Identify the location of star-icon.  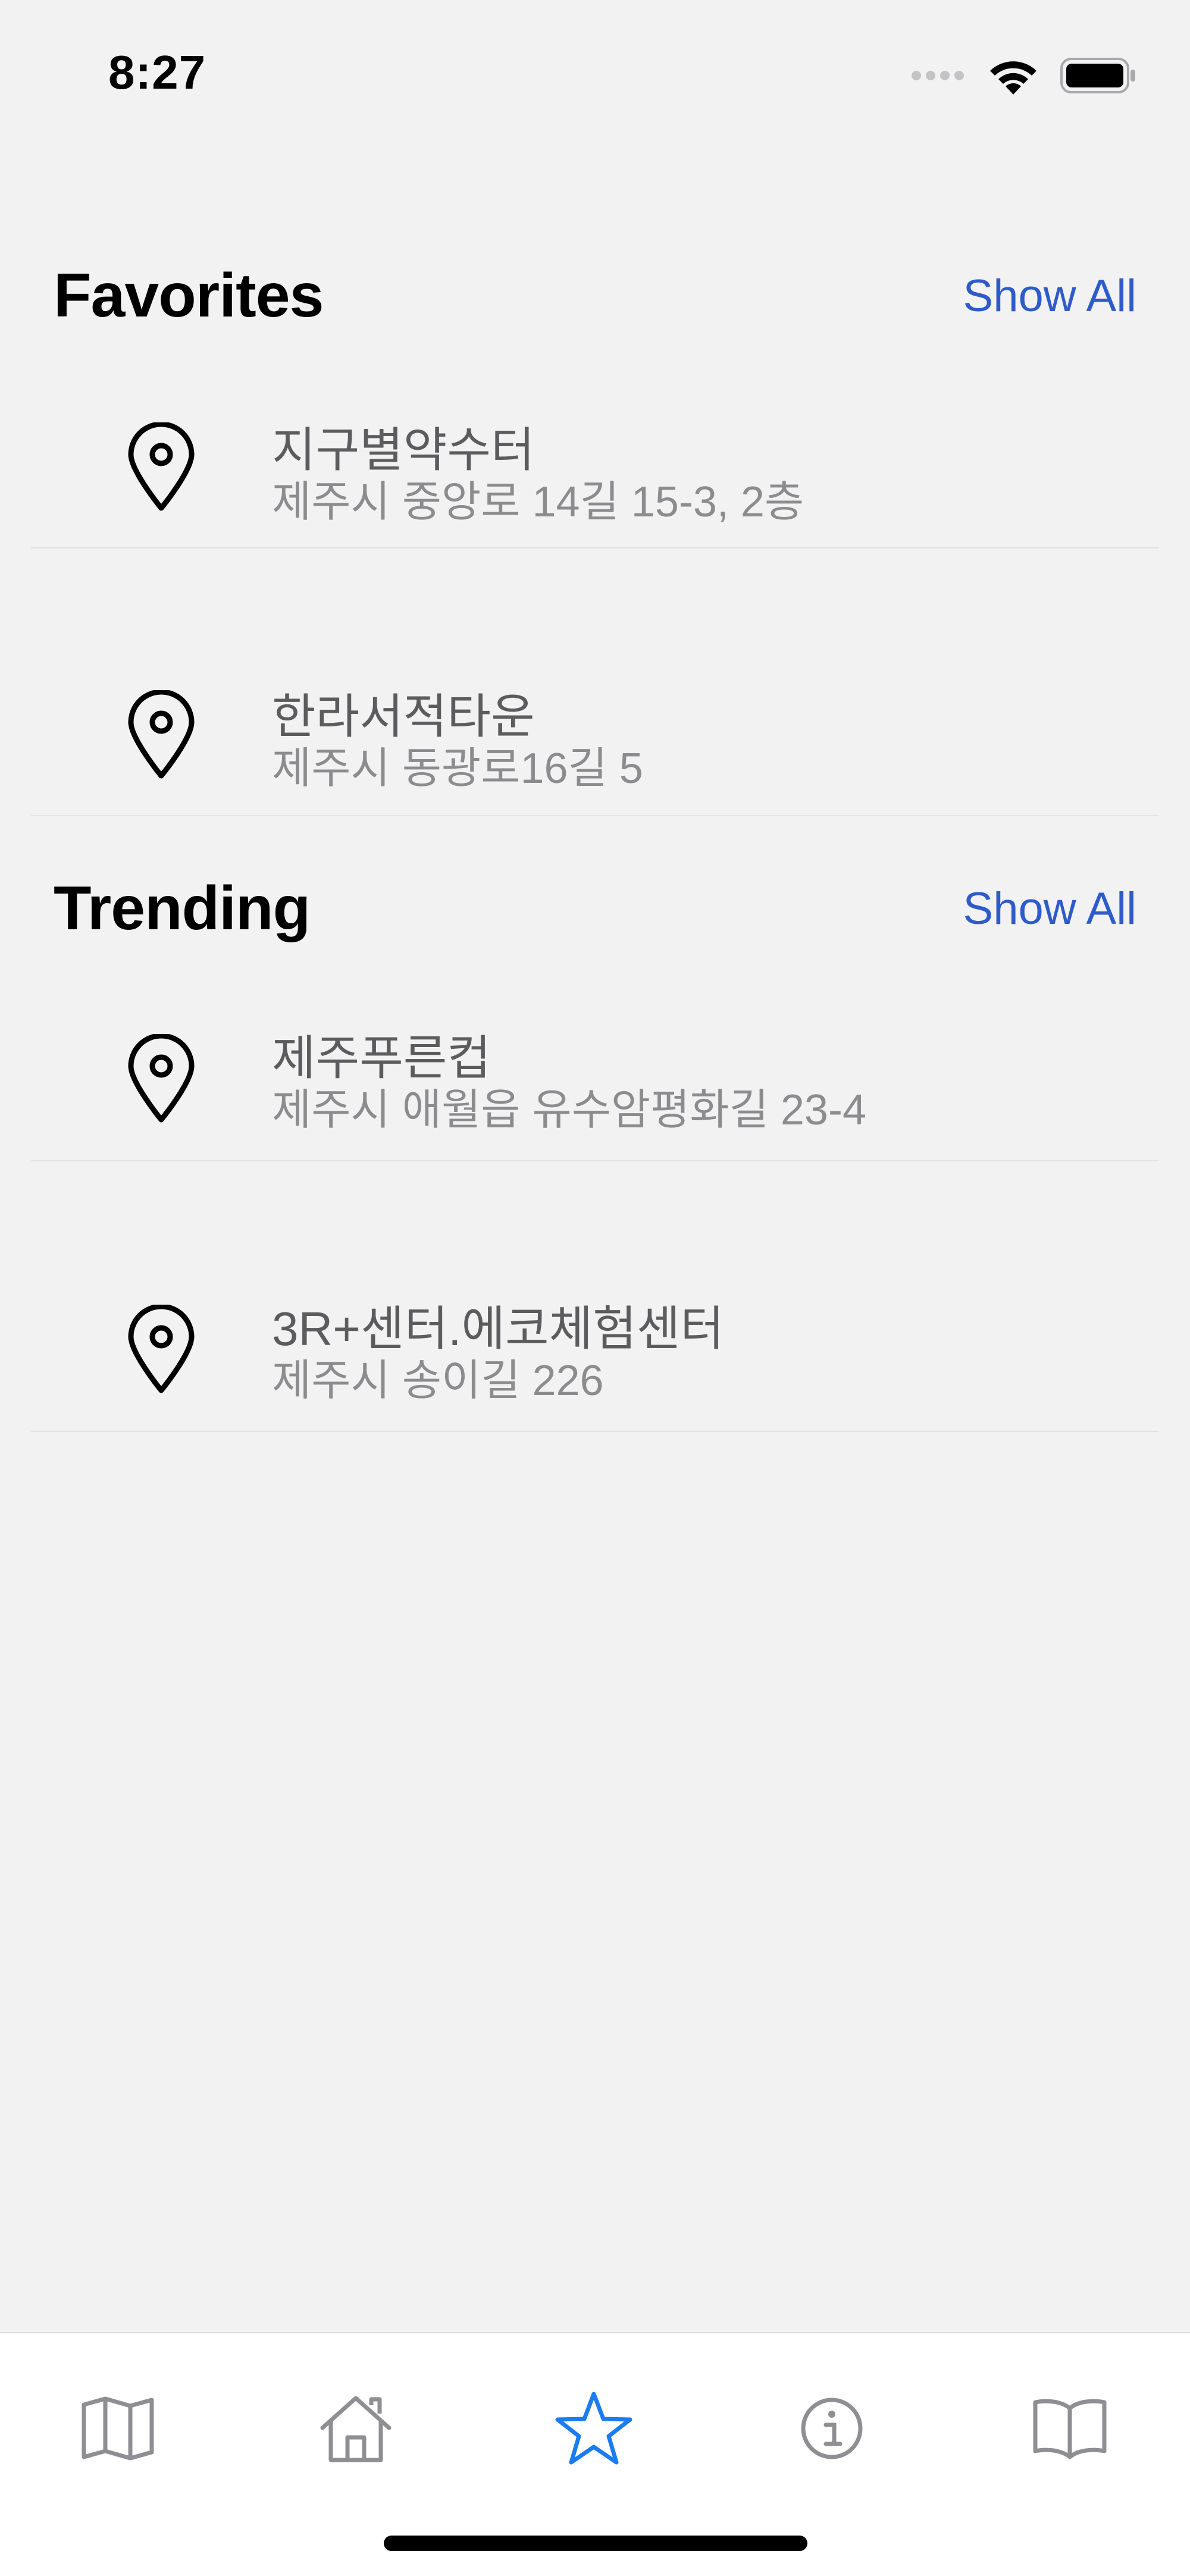
(593, 2428).